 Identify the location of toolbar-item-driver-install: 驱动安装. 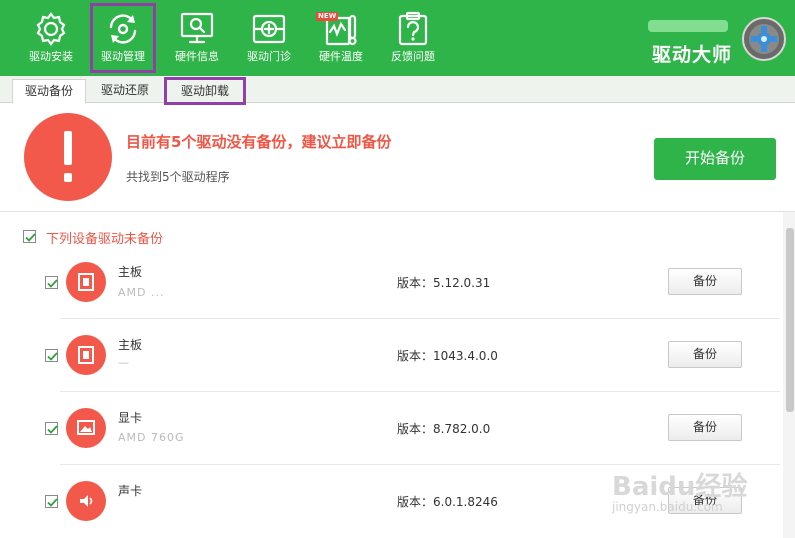
(51, 38).